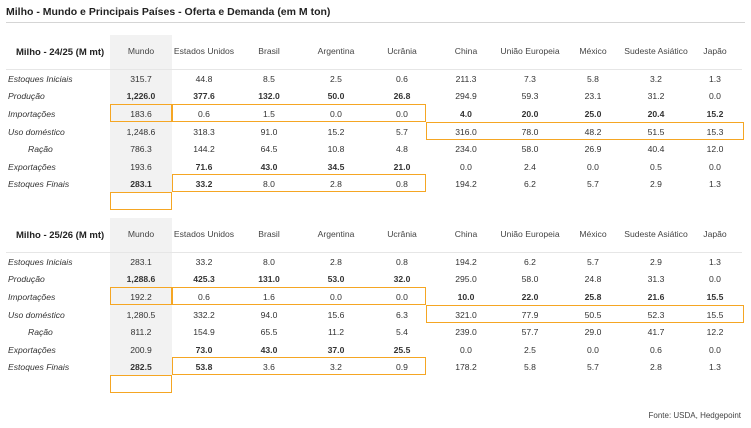  I want to click on table-cell: 2.8, so click(656, 367).